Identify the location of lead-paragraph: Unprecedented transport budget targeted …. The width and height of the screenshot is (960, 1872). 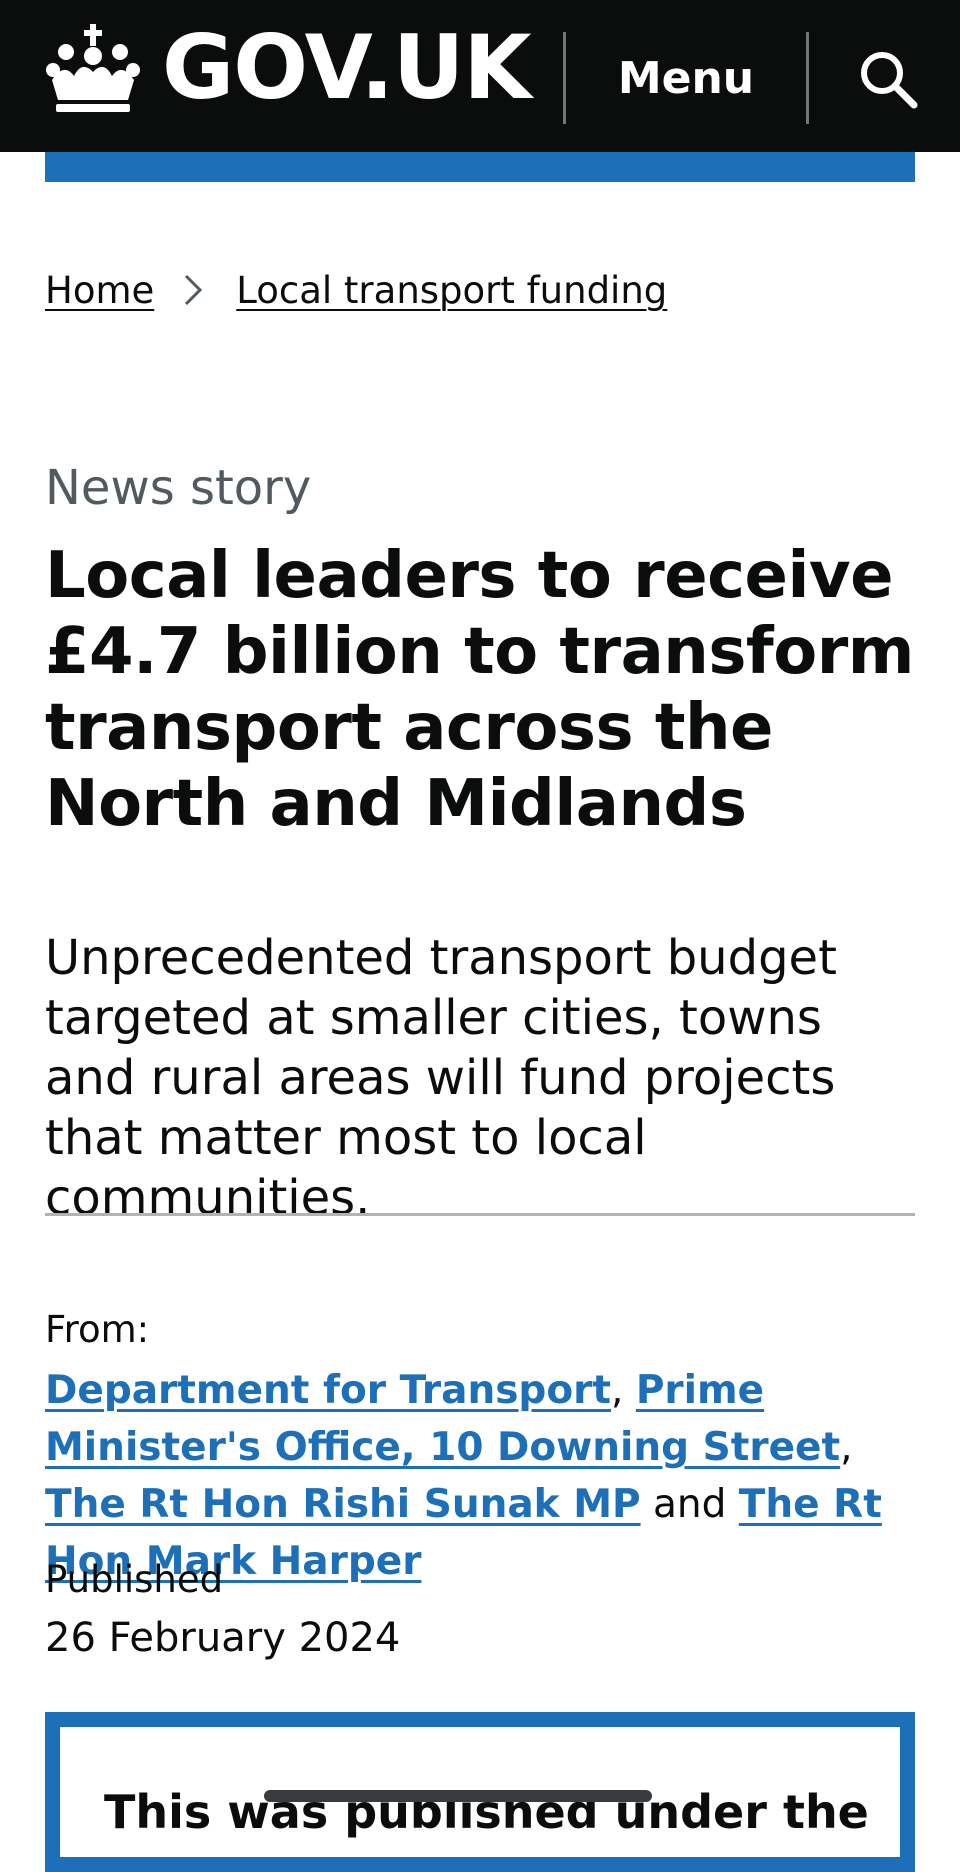
(441, 1078).